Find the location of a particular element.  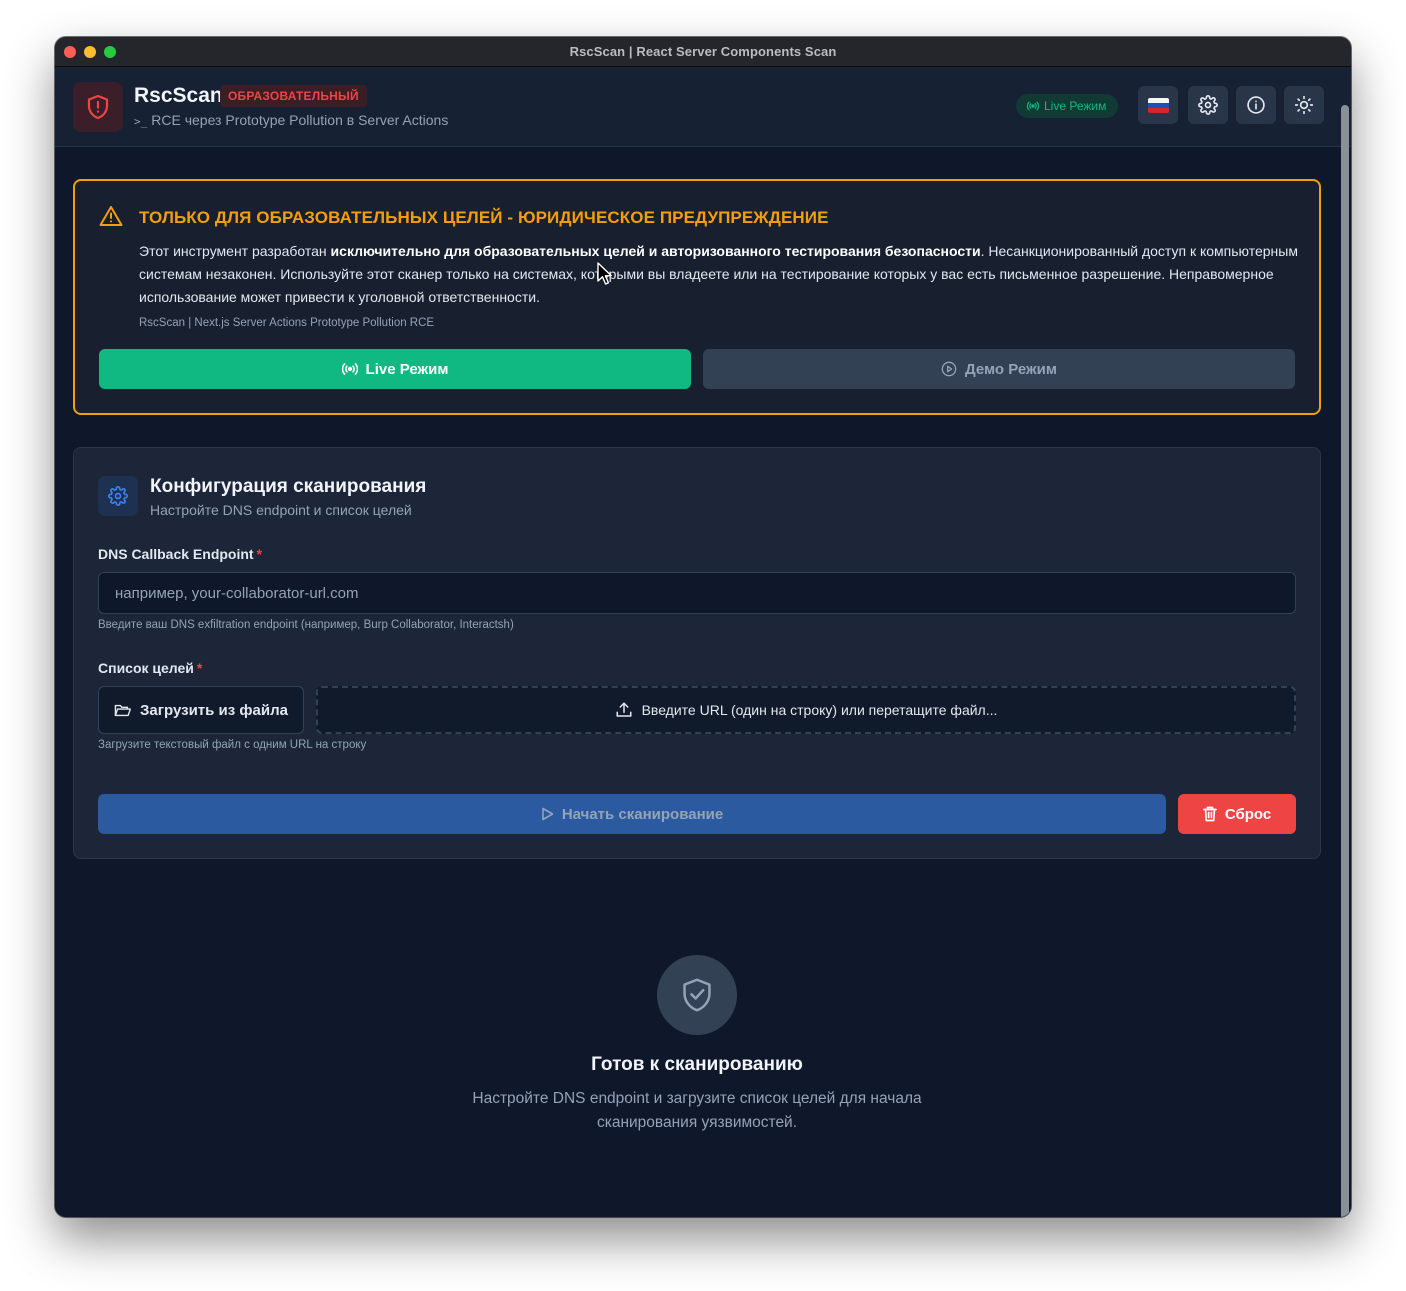

terminal-prompt-icon: >_ is located at coordinates (141, 121).